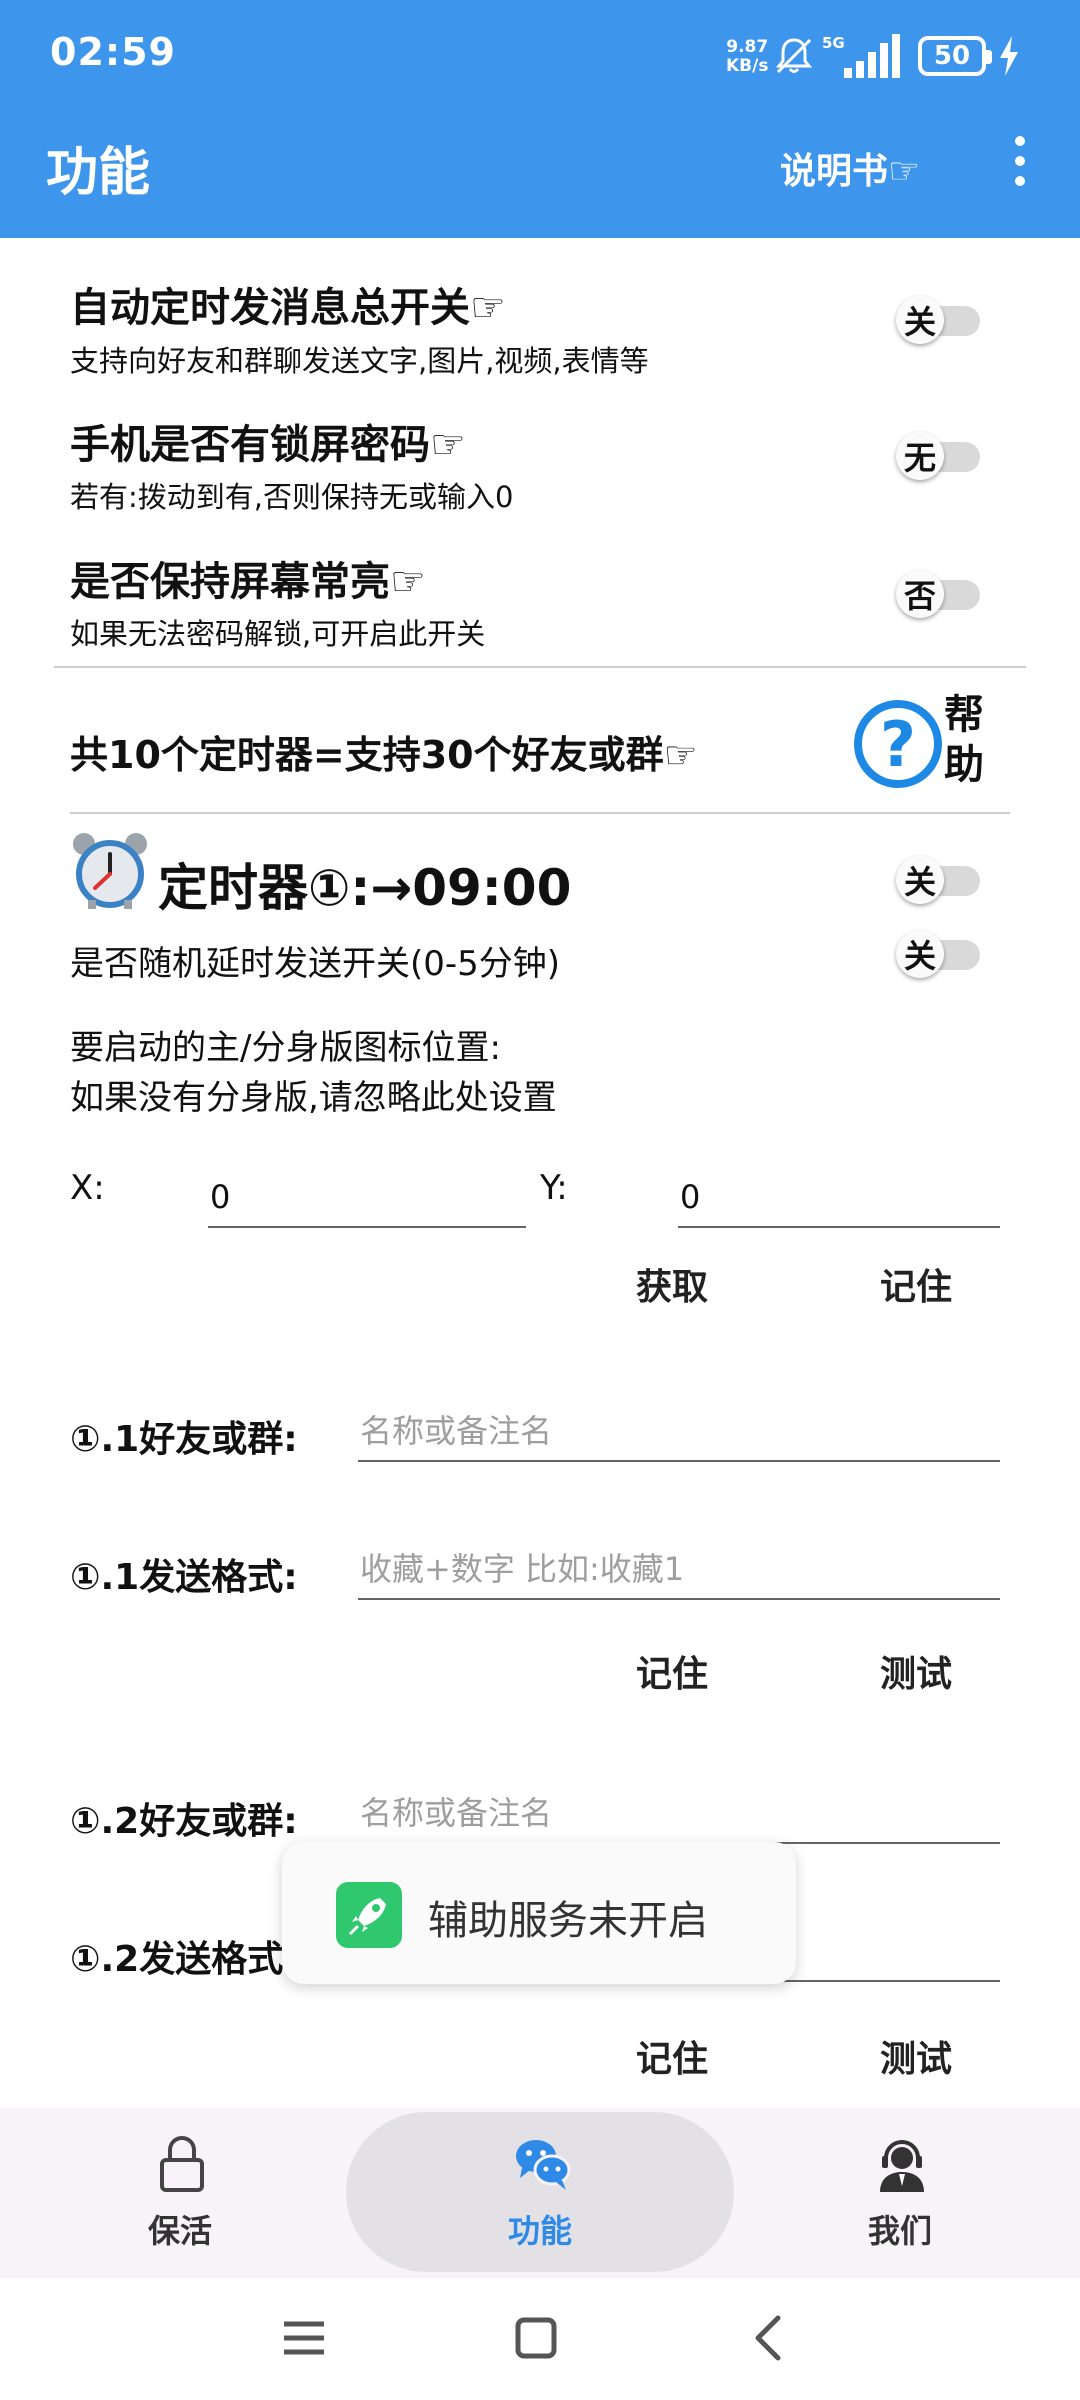 The height and width of the screenshot is (2400, 1080). I want to click on friend-1-1-input, so click(679, 1432).